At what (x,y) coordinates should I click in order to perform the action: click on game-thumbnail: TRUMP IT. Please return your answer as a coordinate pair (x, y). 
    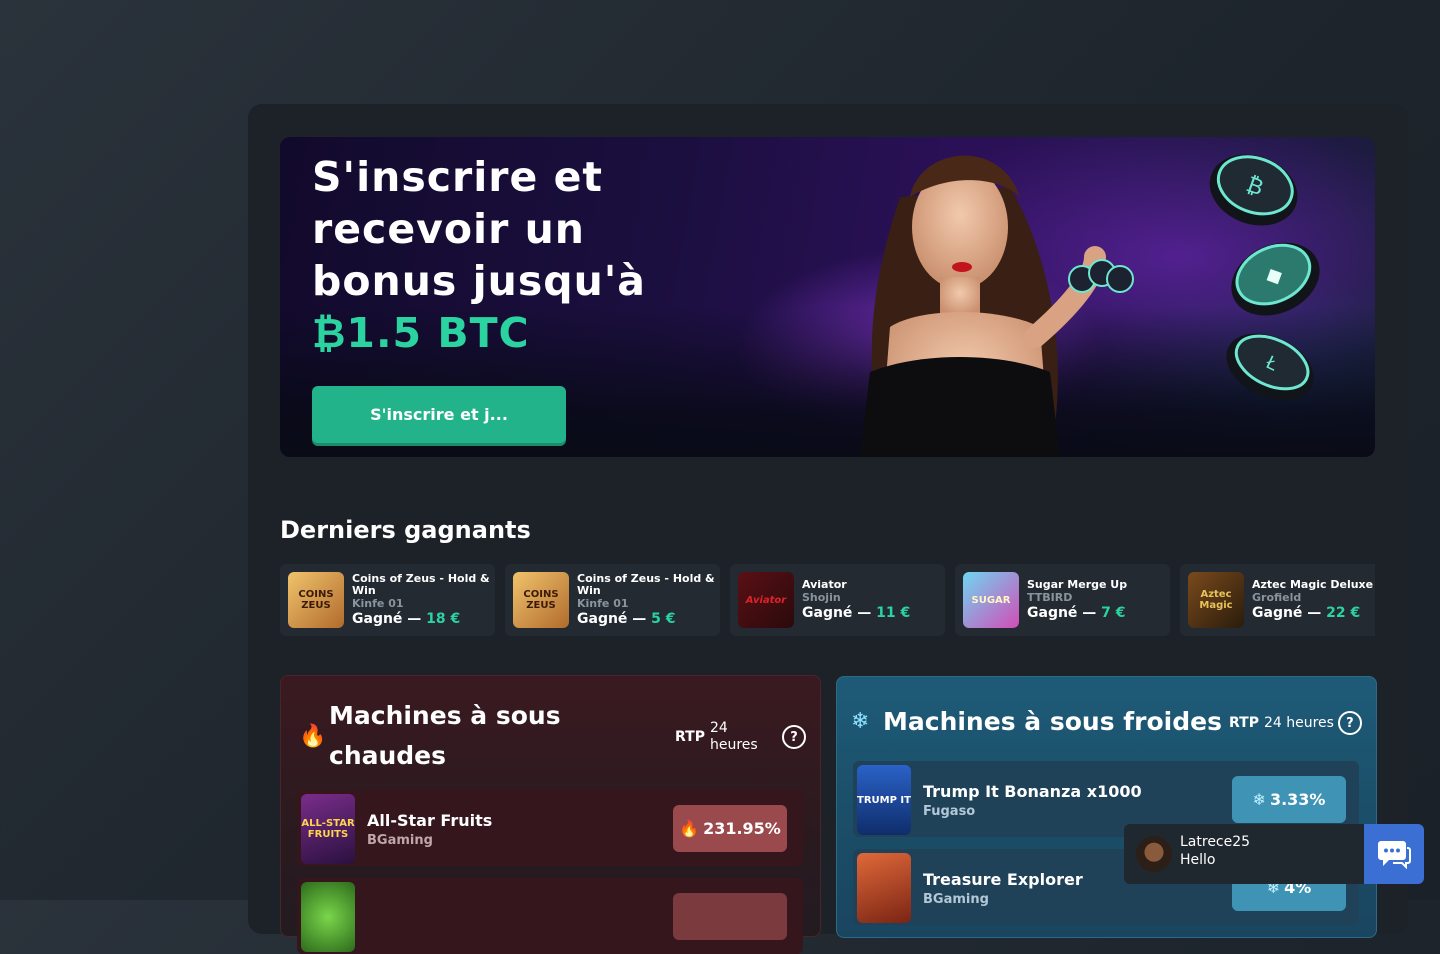
    Looking at the image, I should click on (884, 800).